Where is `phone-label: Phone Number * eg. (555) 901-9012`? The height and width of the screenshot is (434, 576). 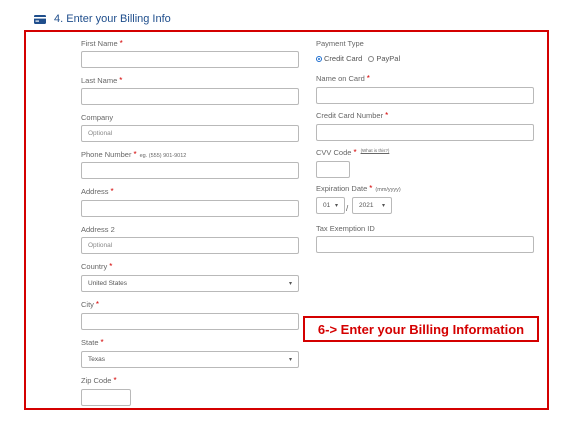
phone-label: Phone Number * eg. (555) 901-9012 is located at coordinates (134, 154).